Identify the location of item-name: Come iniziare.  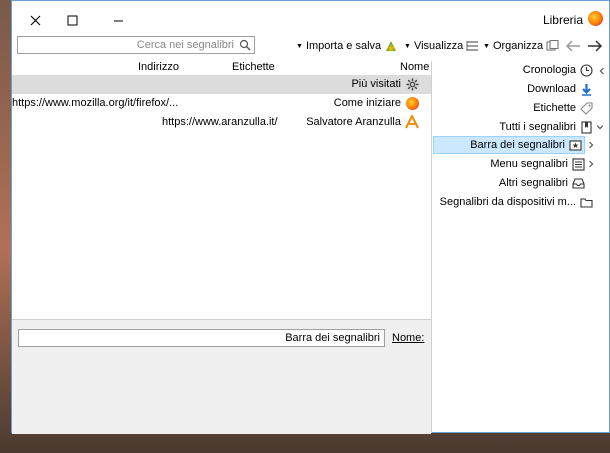
(367, 103).